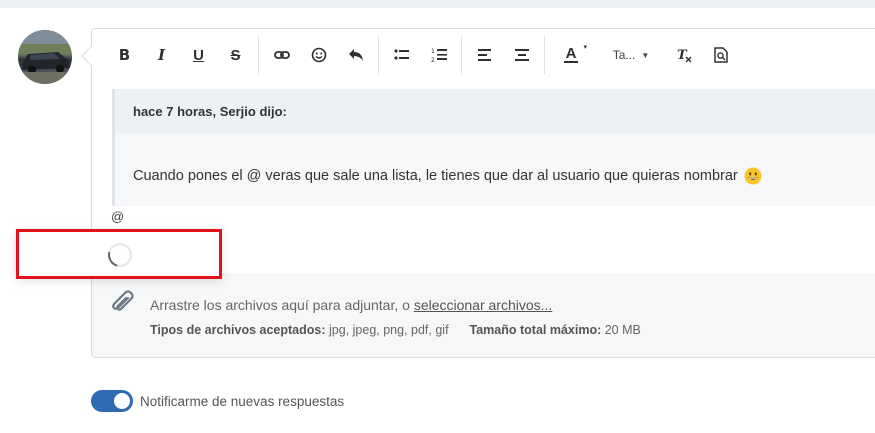  What do you see at coordinates (753, 176) in the screenshot?
I see `grinning-emoji-icon` at bounding box center [753, 176].